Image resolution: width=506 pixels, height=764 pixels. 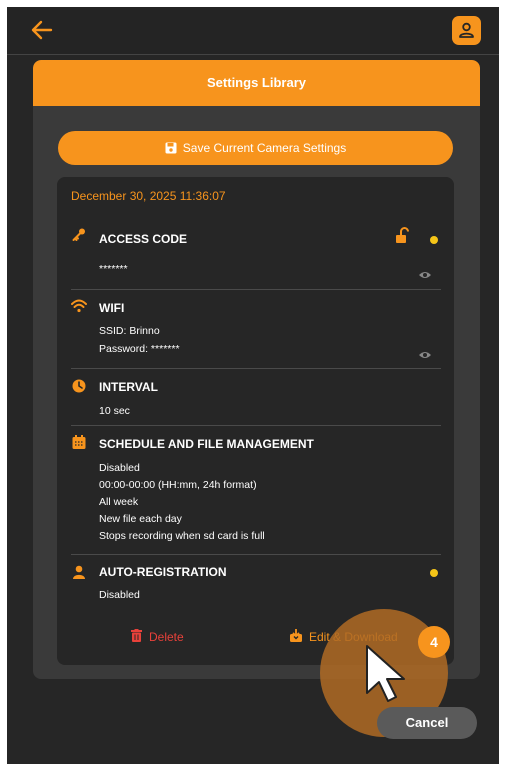 What do you see at coordinates (79, 306) in the screenshot?
I see `wifi-icon` at bounding box center [79, 306].